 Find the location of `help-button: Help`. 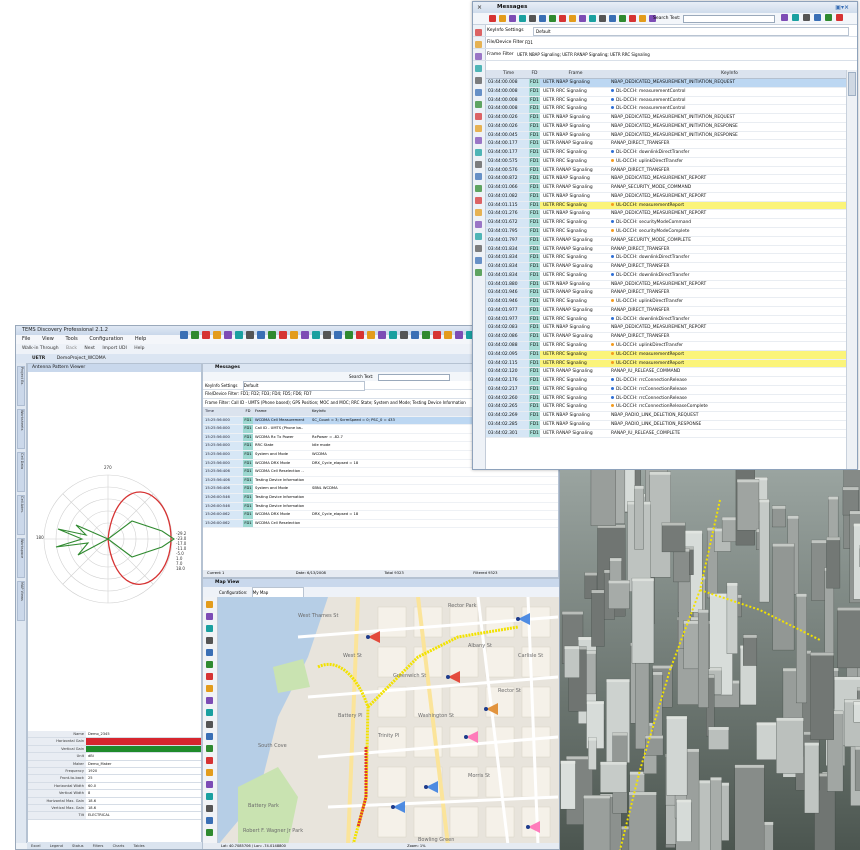

help-button: Help is located at coordinates (139, 348).